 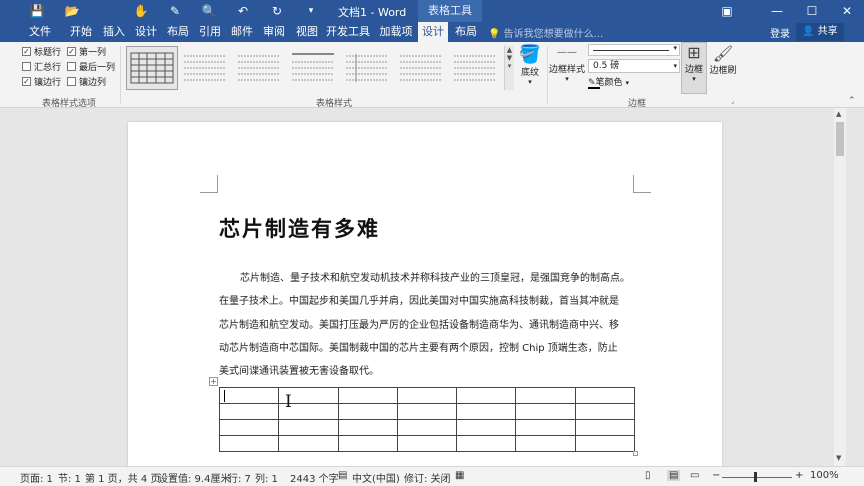 I want to click on status-position: 设置值: 9.4厘米, so click(x=194, y=477).